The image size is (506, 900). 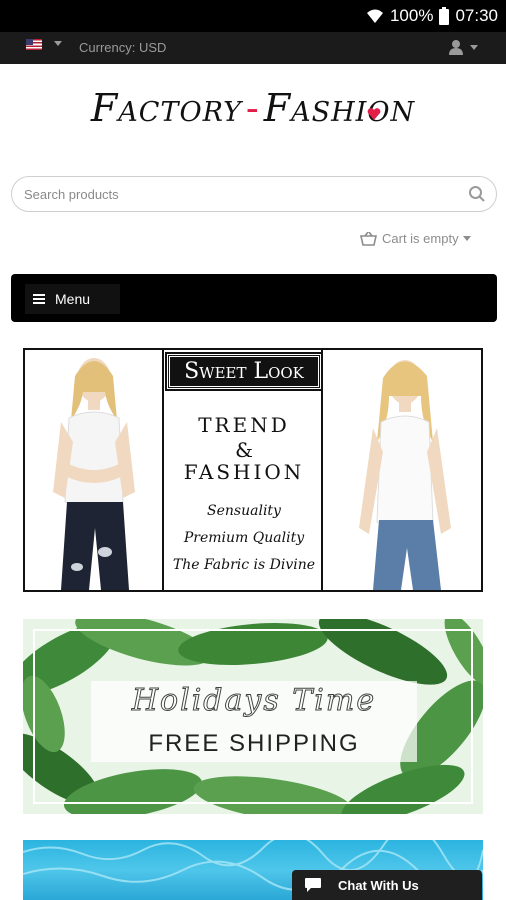 I want to click on free-shipping-text: FREE SHIPPING, so click(x=254, y=743).